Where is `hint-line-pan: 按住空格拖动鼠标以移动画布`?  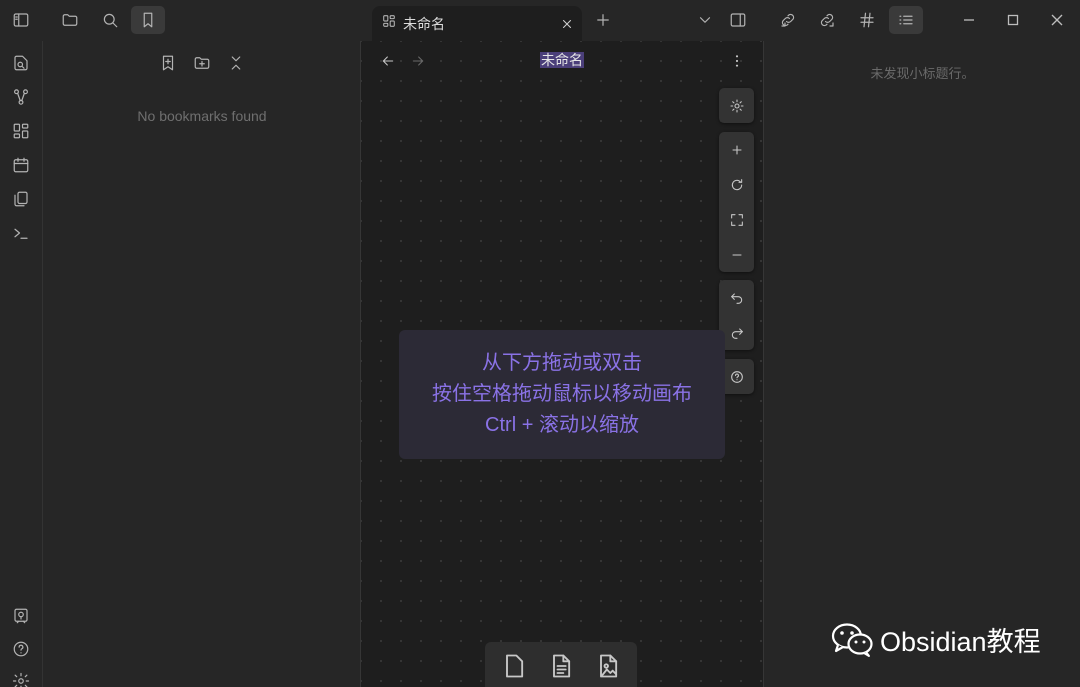
hint-line-pan: 按住空格拖动鼠标以移动画布 is located at coordinates (562, 394).